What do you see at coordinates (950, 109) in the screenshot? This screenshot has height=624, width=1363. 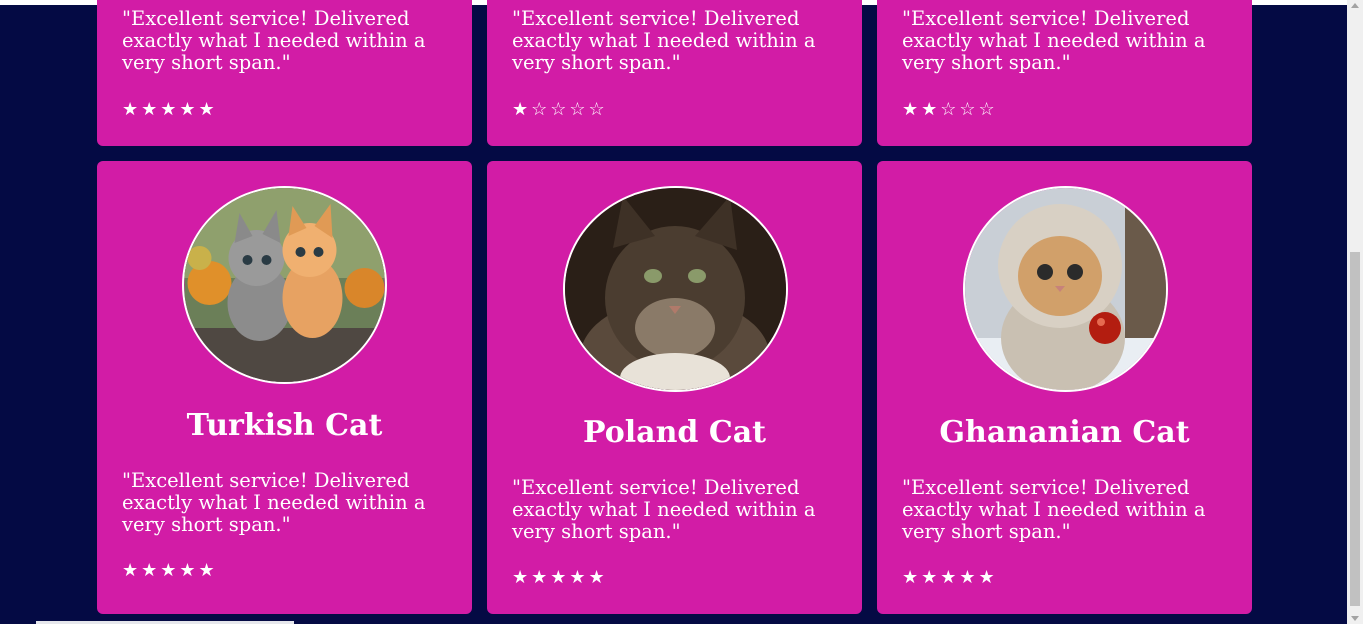 I see `star-rating: ★★☆☆☆` at bounding box center [950, 109].